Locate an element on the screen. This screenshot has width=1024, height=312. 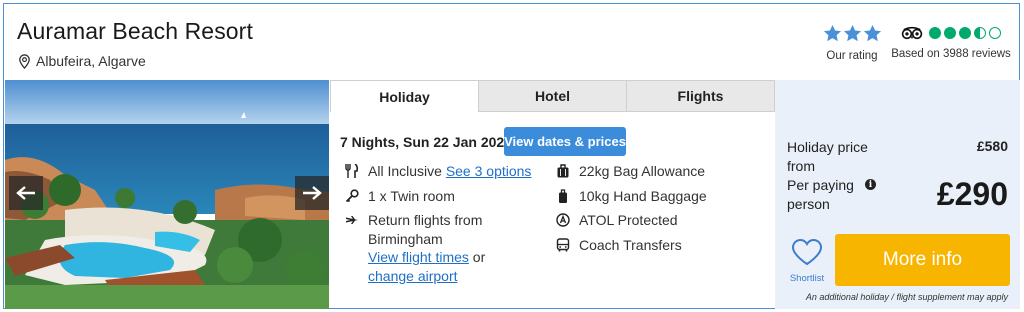
tab-bar: Holiday Hotel Flights is located at coordinates (552, 100).